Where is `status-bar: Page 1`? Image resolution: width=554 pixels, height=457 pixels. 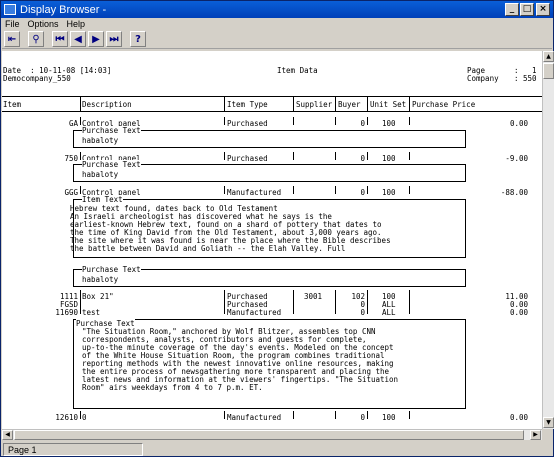
status-bar: Page 1 is located at coordinates (277, 449).